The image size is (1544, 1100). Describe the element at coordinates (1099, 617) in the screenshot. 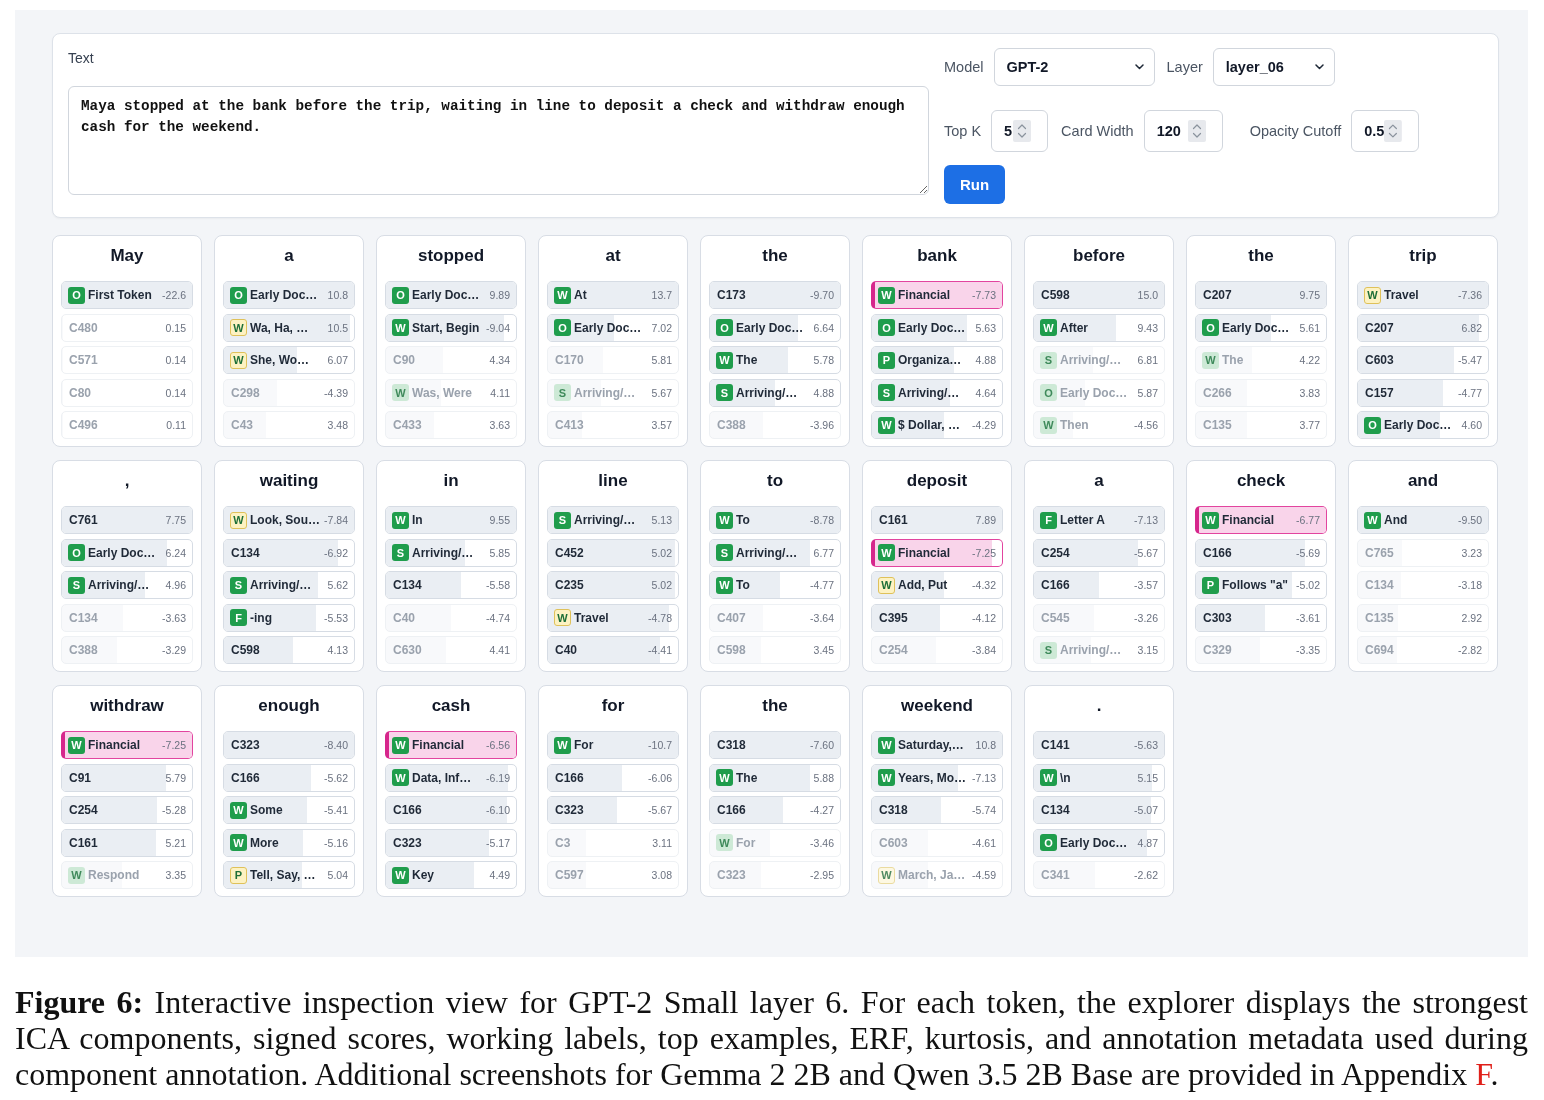

I see `component-row: C545 -3.26` at that location.